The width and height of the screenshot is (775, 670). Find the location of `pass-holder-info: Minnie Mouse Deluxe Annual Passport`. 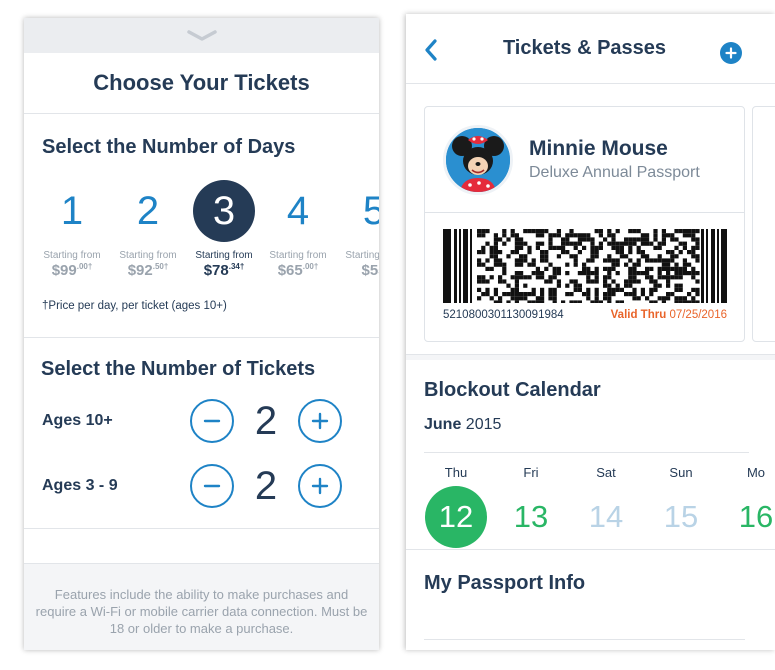

pass-holder-info: Minnie Mouse Deluxe Annual Passport is located at coordinates (614, 159).